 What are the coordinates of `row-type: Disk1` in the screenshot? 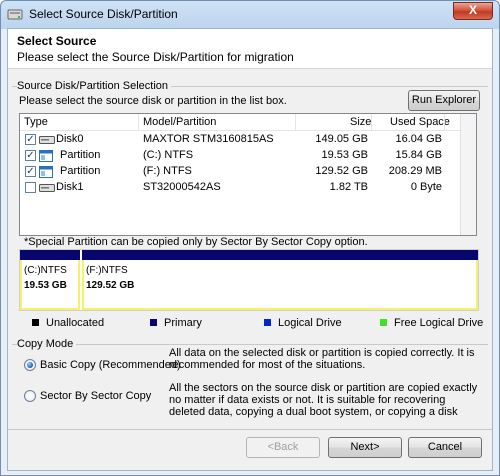 It's located at (70, 187).